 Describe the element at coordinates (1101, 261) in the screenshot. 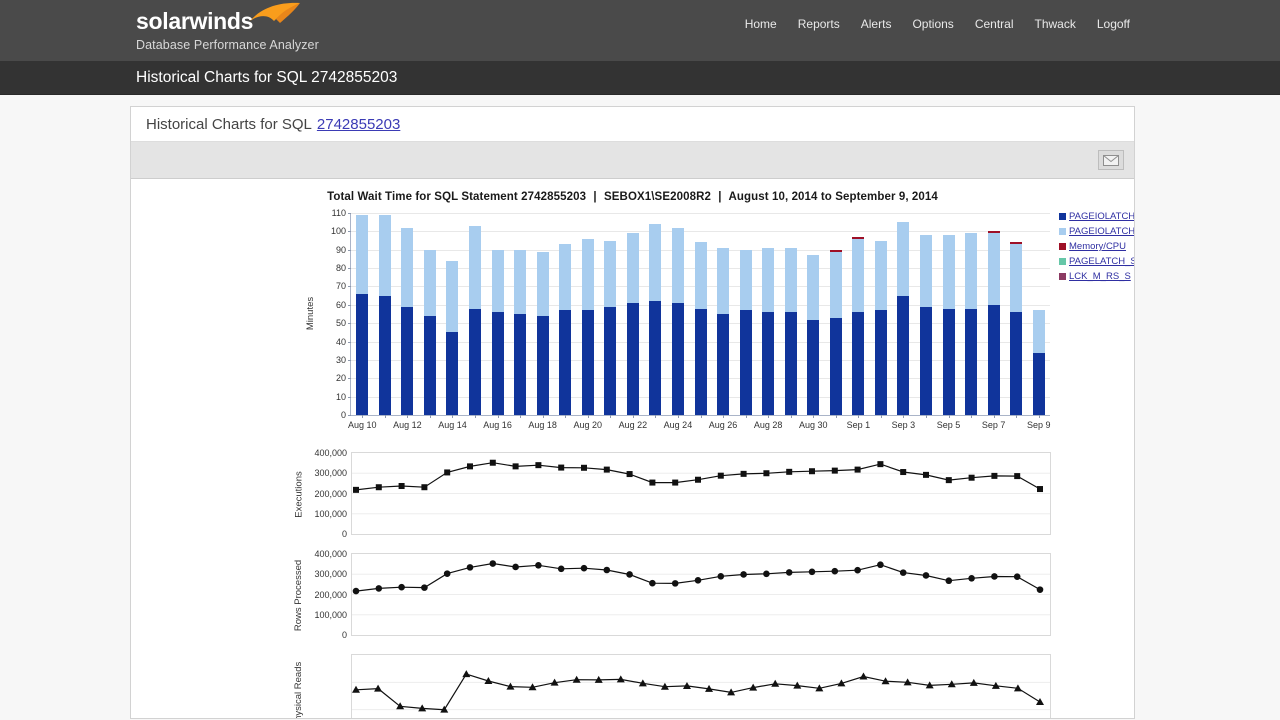

I see `legend-label: PAGELATCH_SH` at that location.